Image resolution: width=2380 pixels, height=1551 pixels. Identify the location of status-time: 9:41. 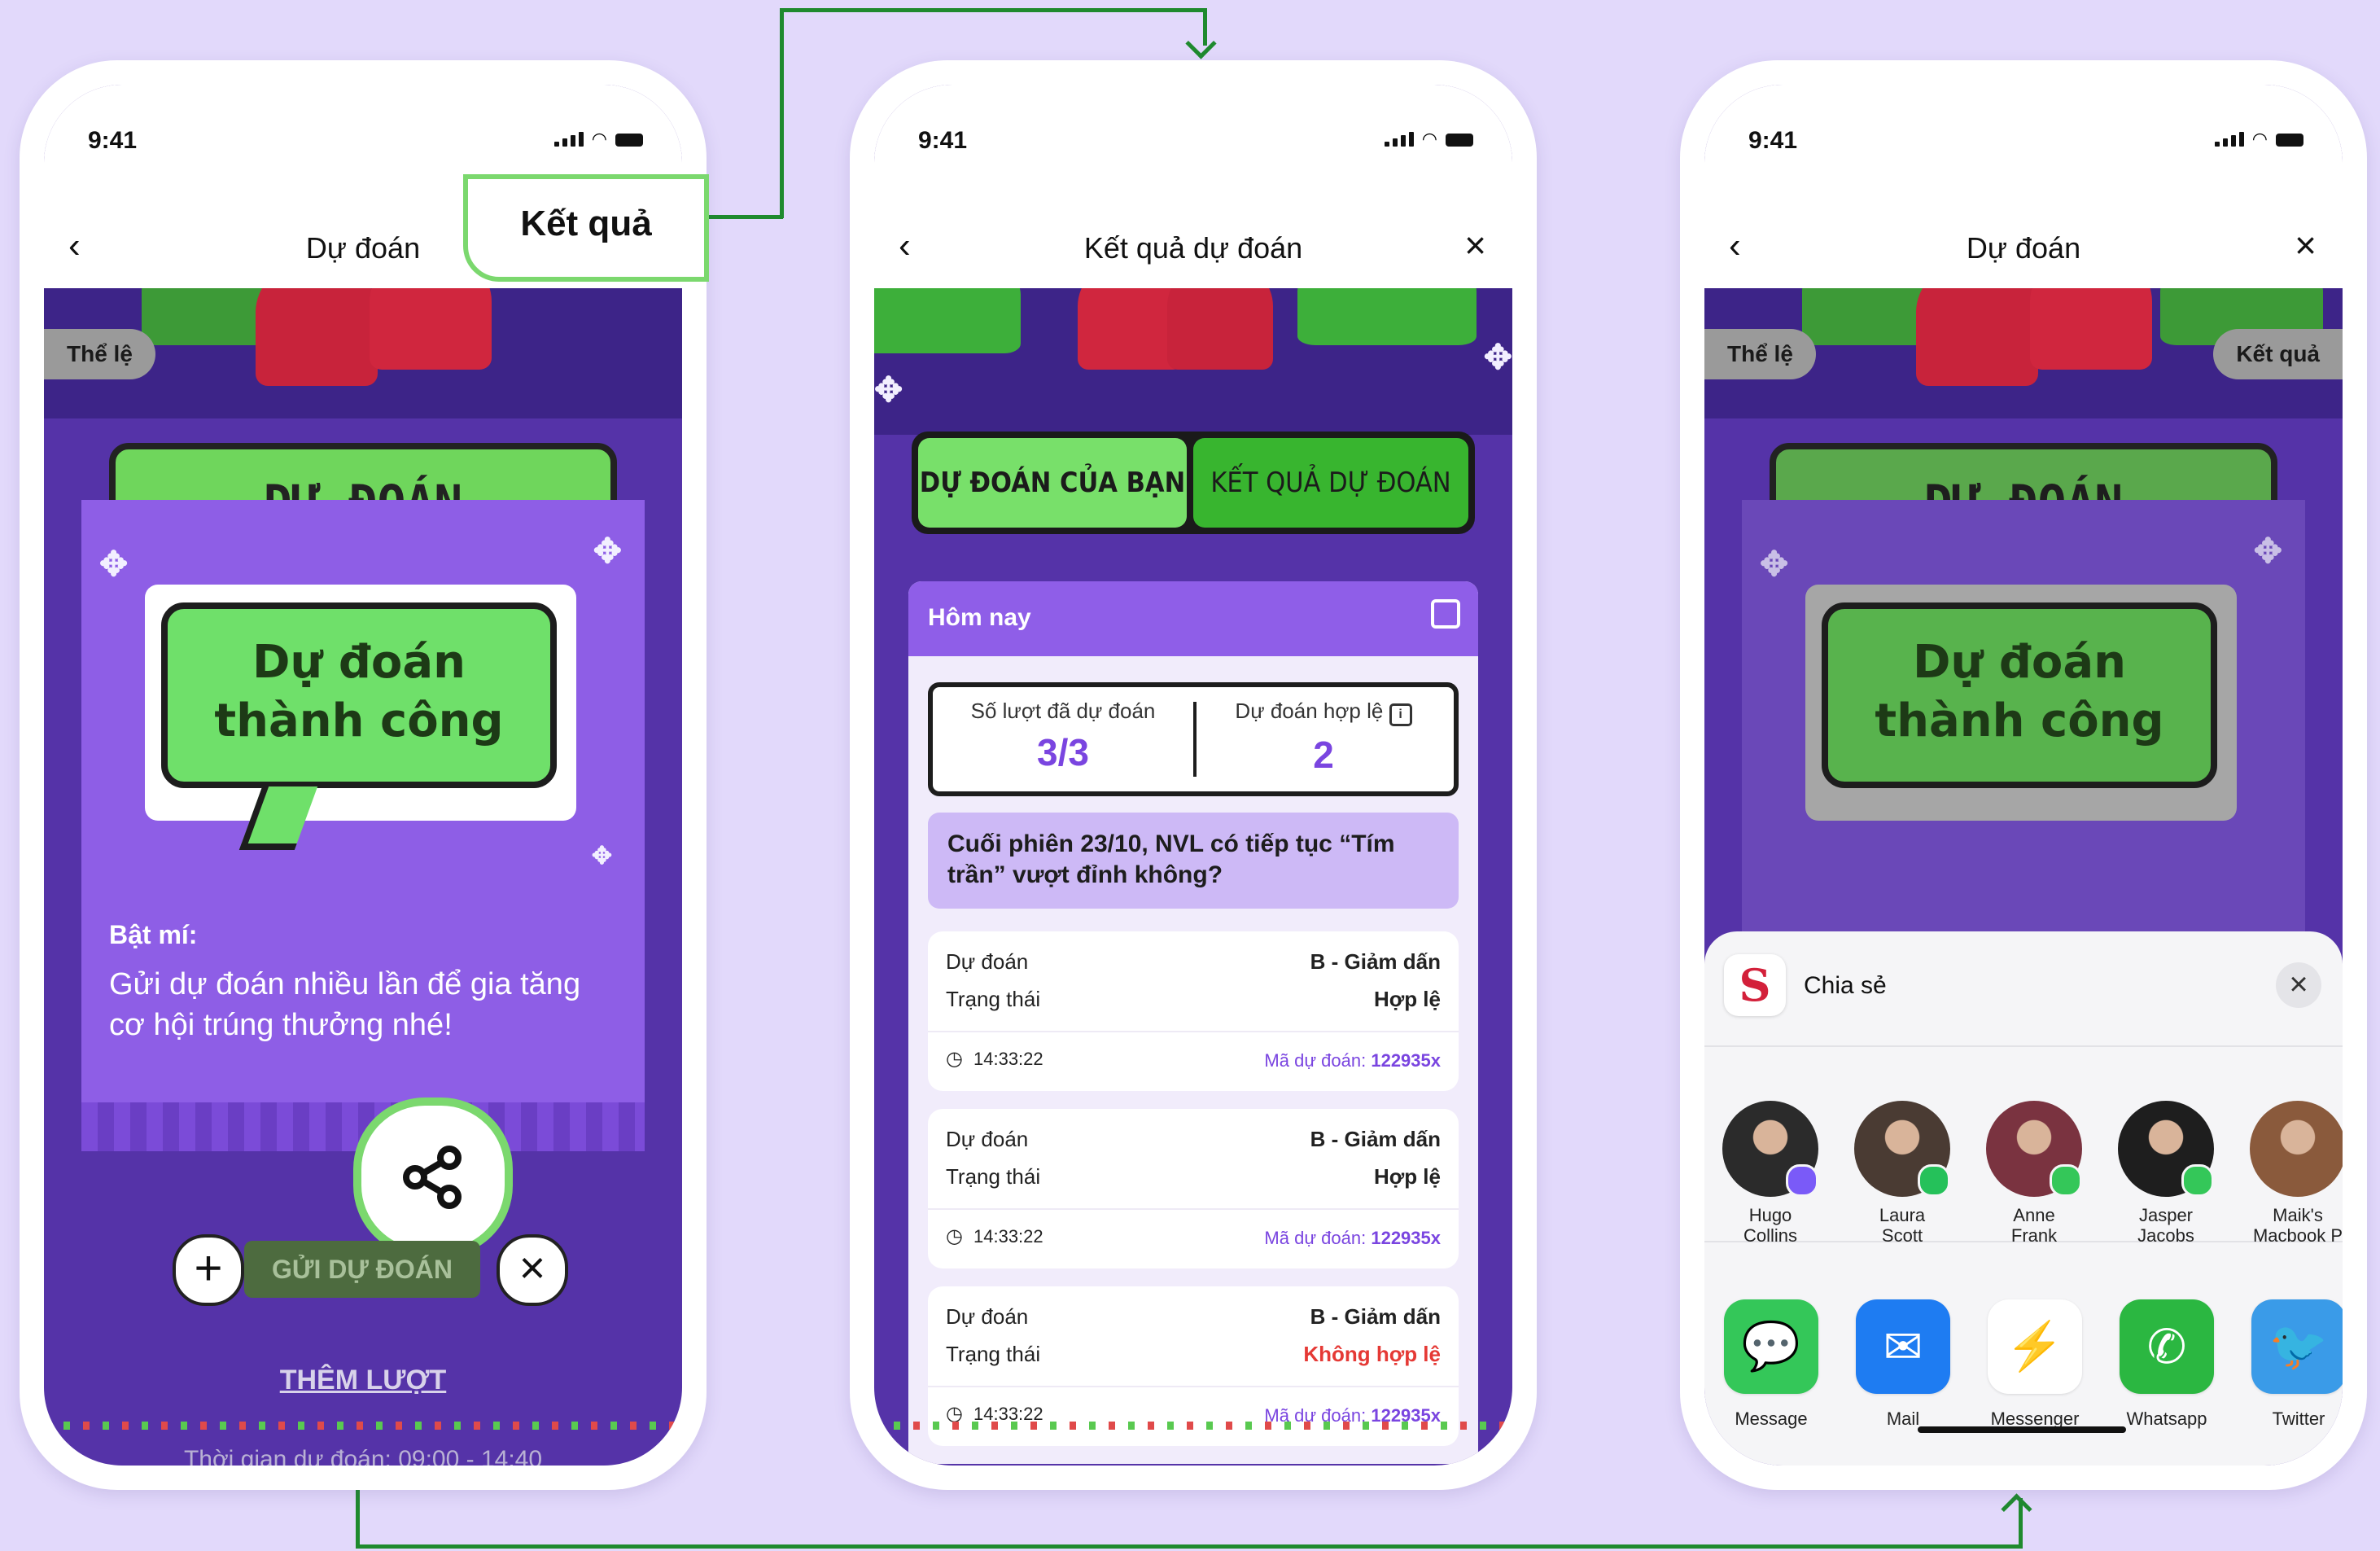
(1773, 140).